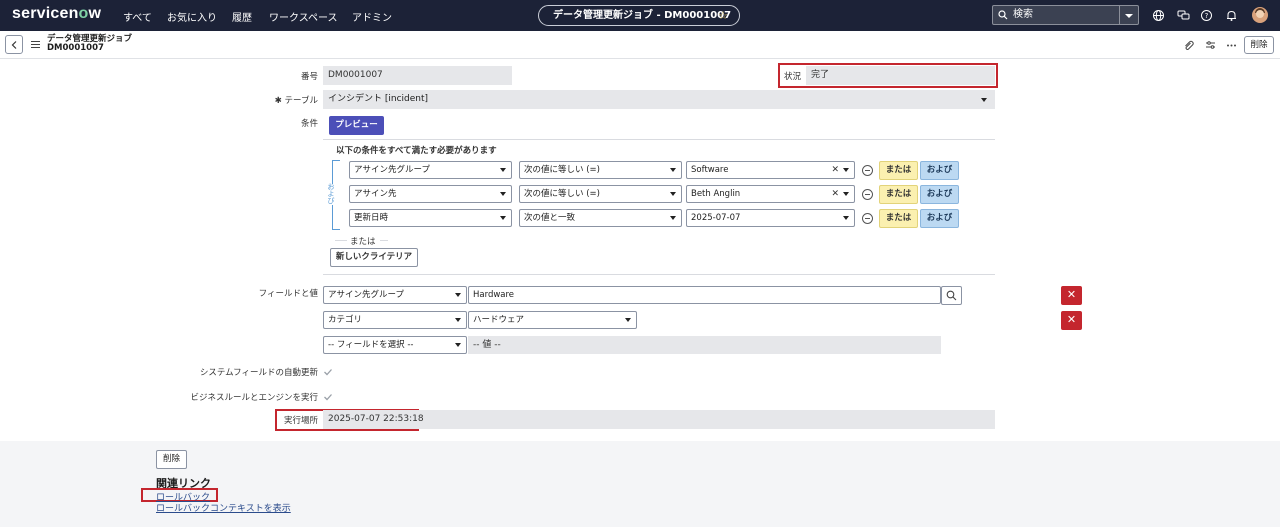  What do you see at coordinates (430, 194) in the screenshot?
I see `condition-field-select: アサイン先` at bounding box center [430, 194].